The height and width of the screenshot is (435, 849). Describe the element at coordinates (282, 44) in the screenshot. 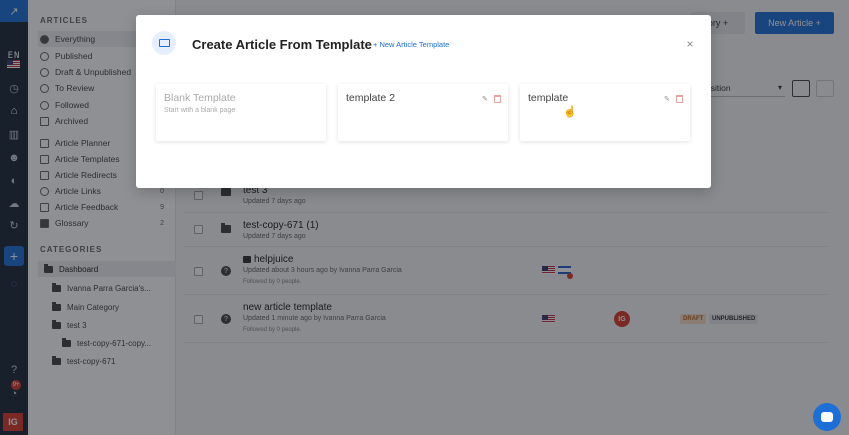

I see `modal-title: Create Article From Template` at that location.